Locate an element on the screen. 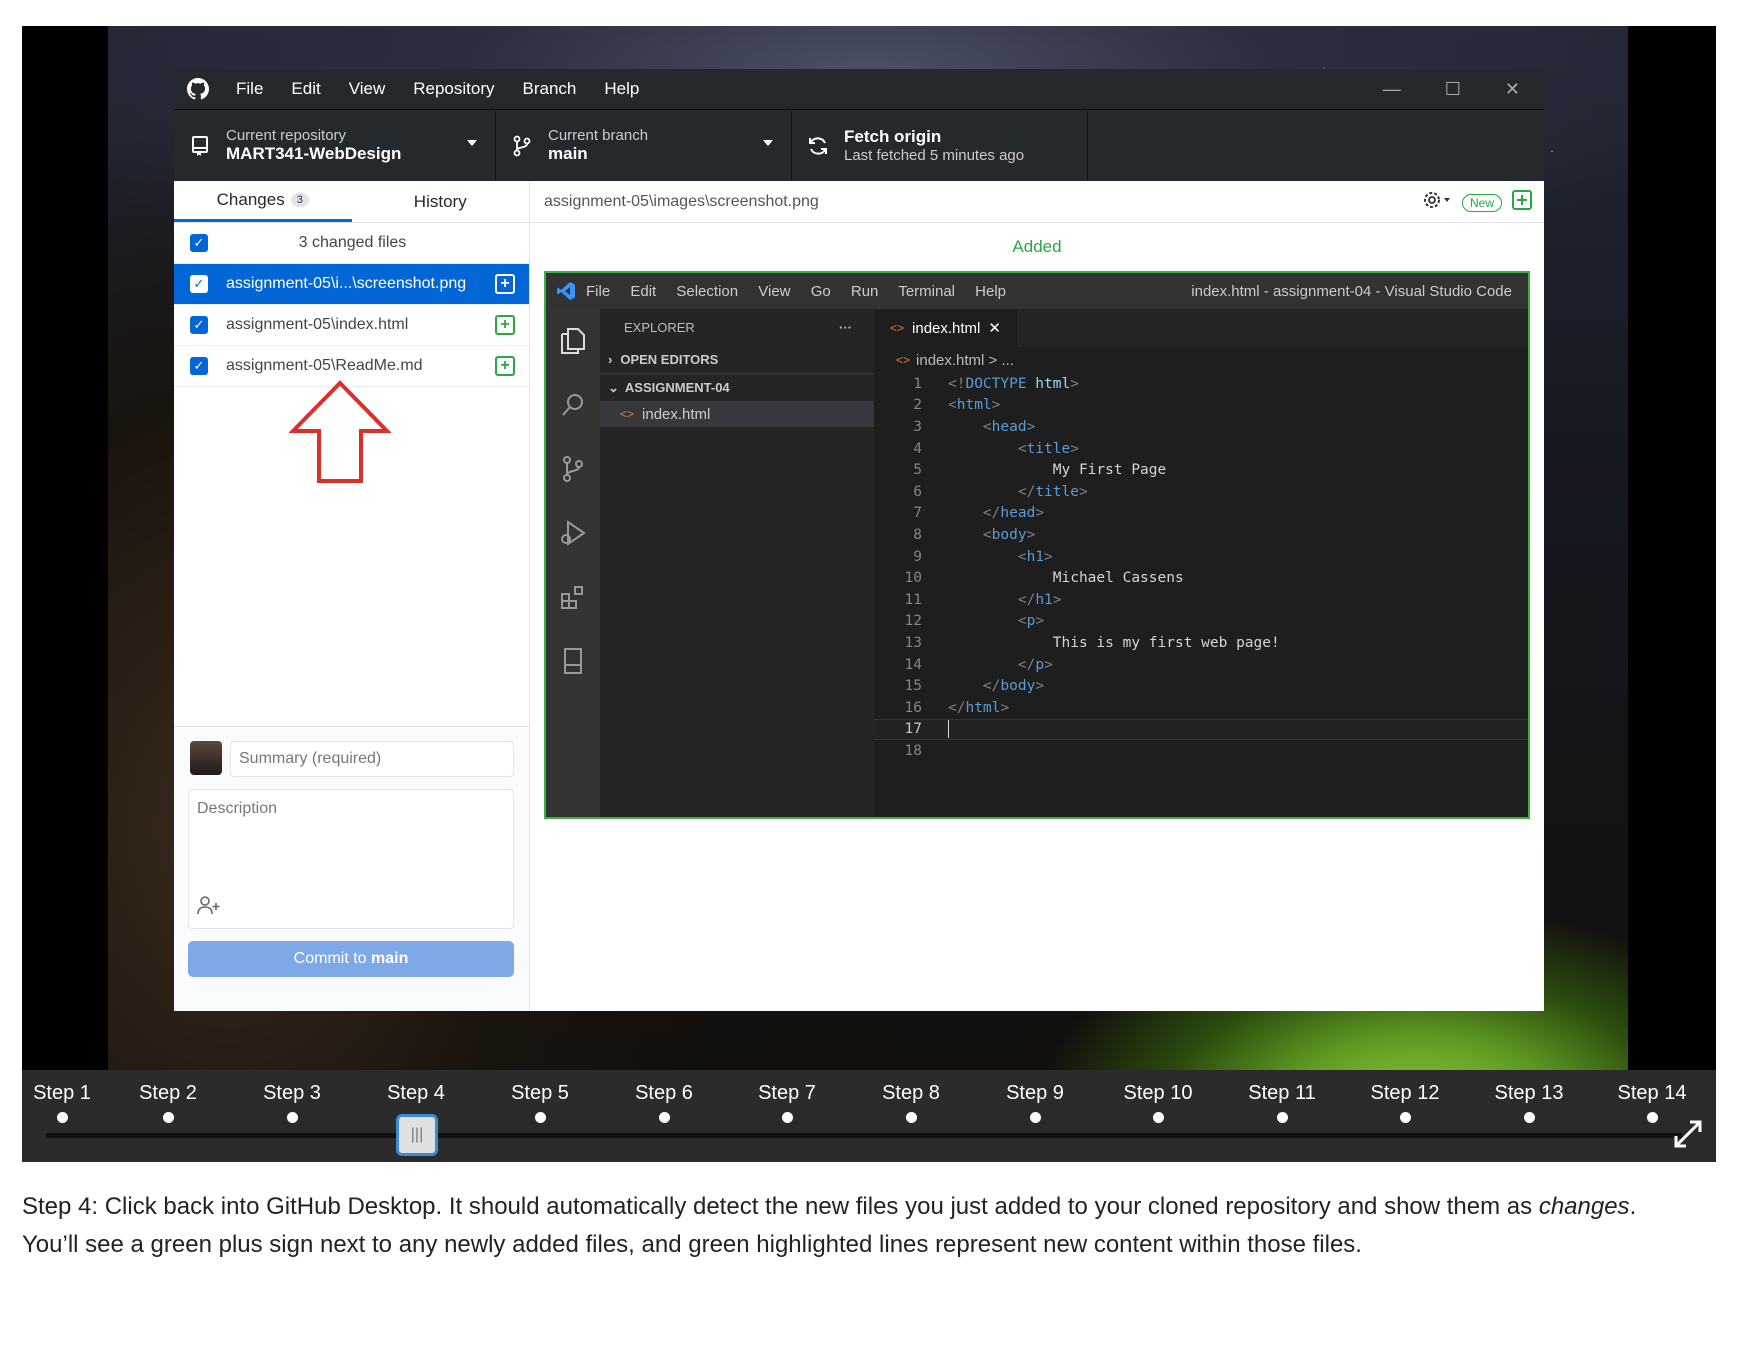 This screenshot has width=1737, height=1363. file-path-bar: assignment-05\images\screenshot.png New is located at coordinates (1037, 202).